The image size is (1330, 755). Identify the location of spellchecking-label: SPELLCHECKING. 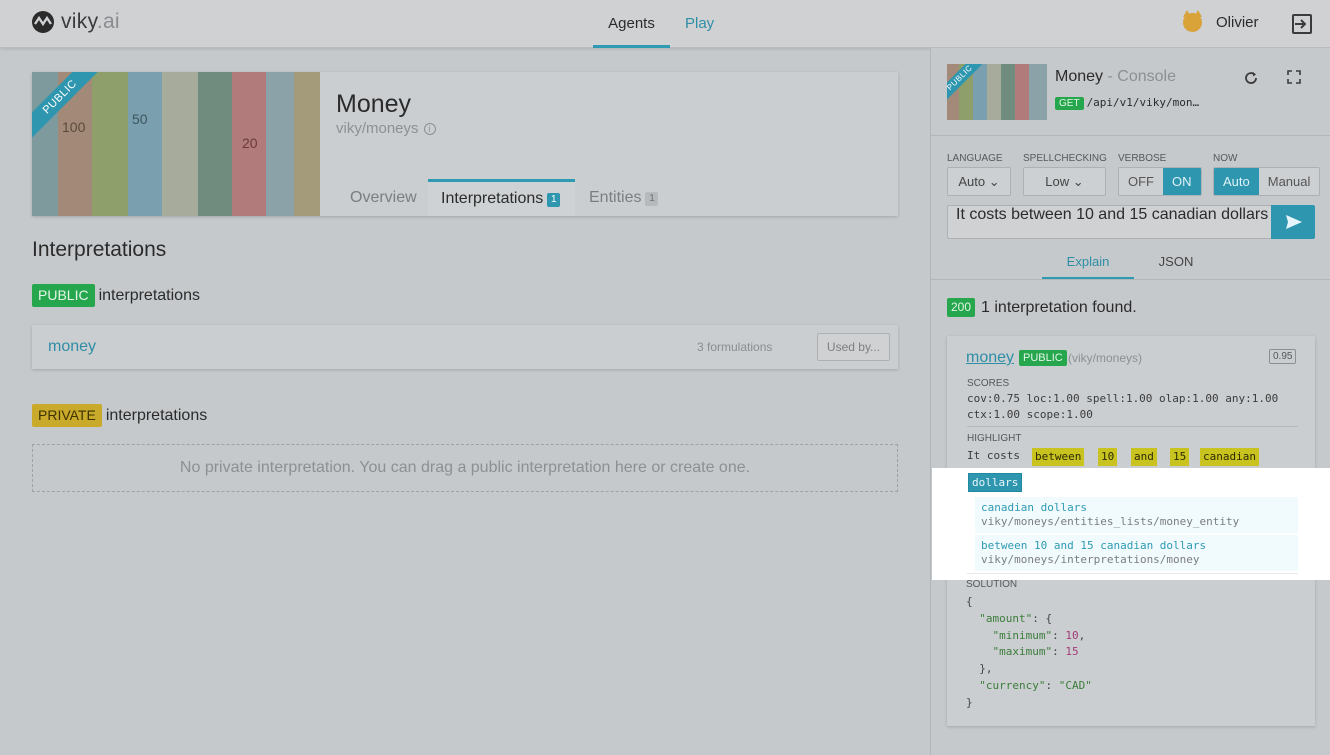
(1065, 158).